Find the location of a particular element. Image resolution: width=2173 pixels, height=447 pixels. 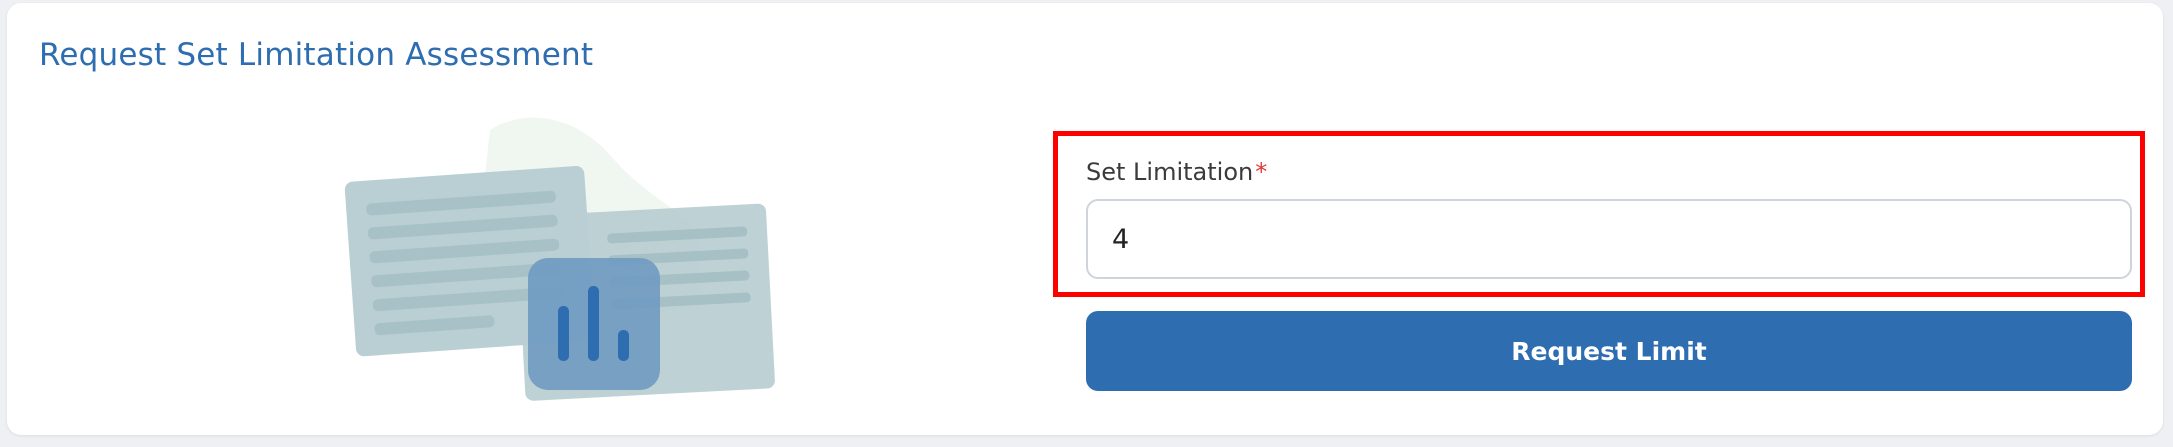

required-asterisk: * is located at coordinates (1261, 172).